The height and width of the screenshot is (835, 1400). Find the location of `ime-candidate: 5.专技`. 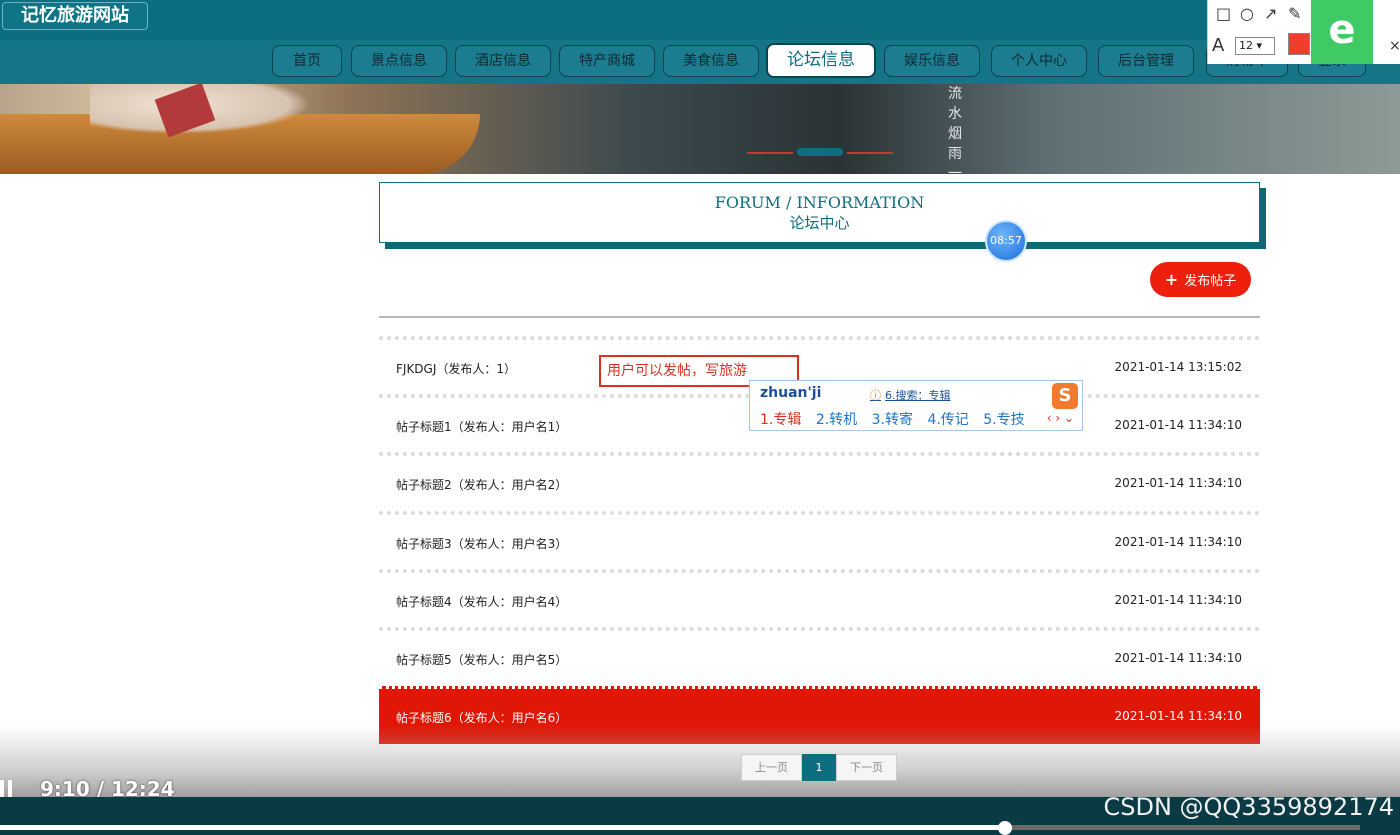

ime-candidate: 5.专技 is located at coordinates (1003, 420).